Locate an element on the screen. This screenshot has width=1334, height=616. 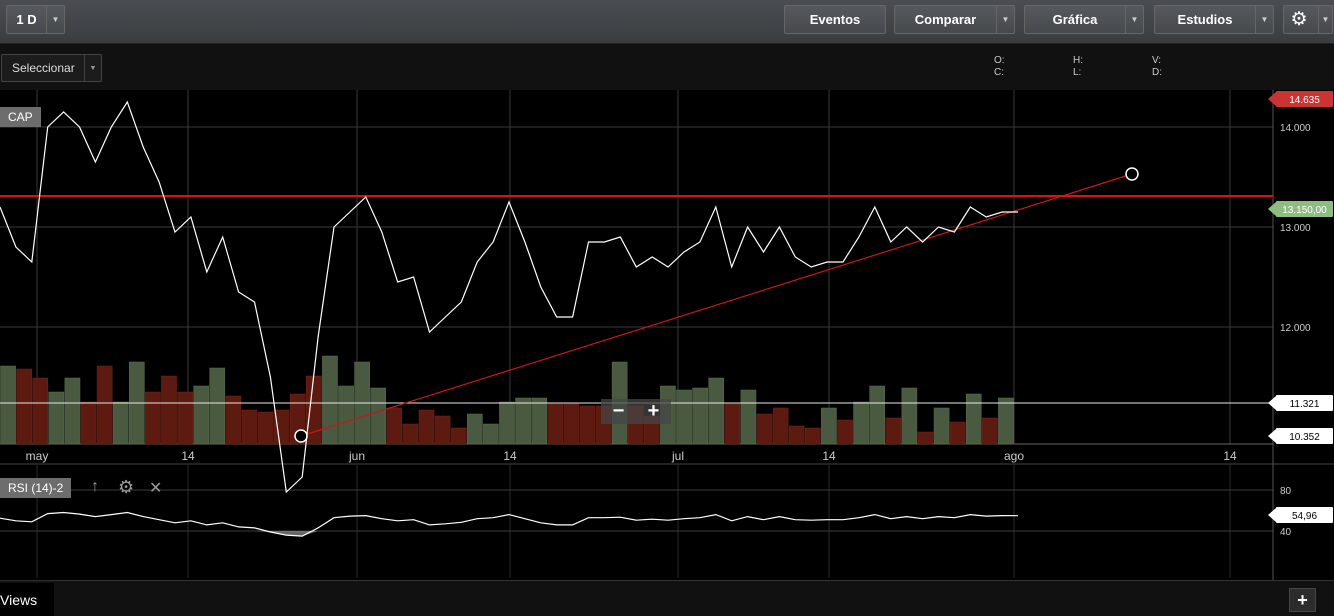
rsi-oversold-fill is located at coordinates (509, 534).